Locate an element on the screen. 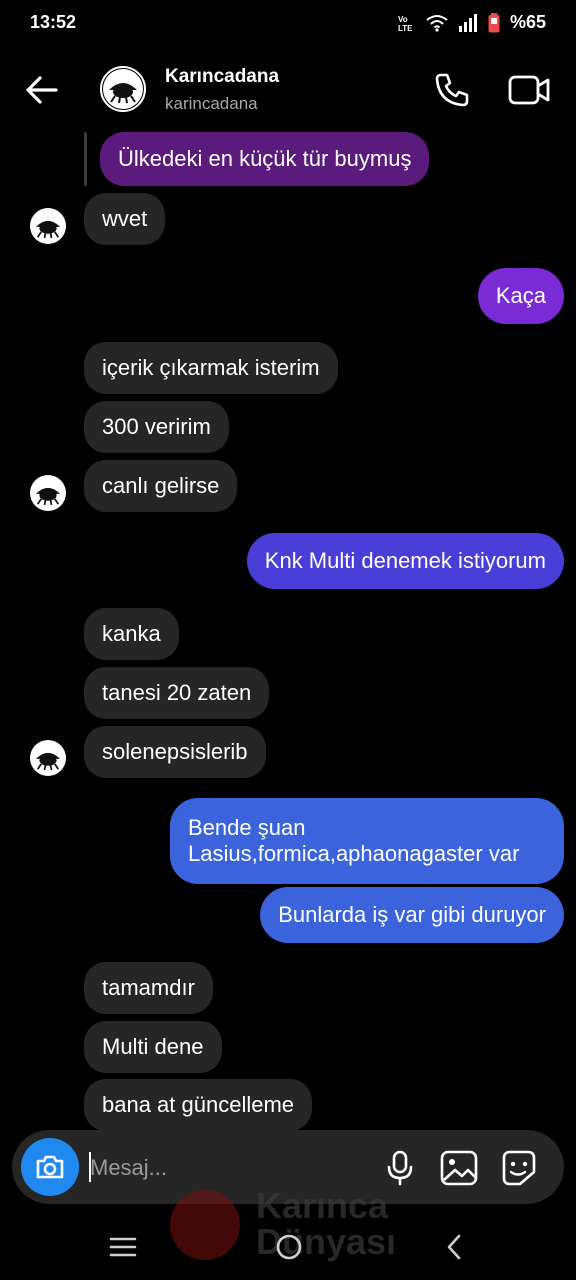  message-incoming: bana at güncelleme is located at coordinates (198, 1105).